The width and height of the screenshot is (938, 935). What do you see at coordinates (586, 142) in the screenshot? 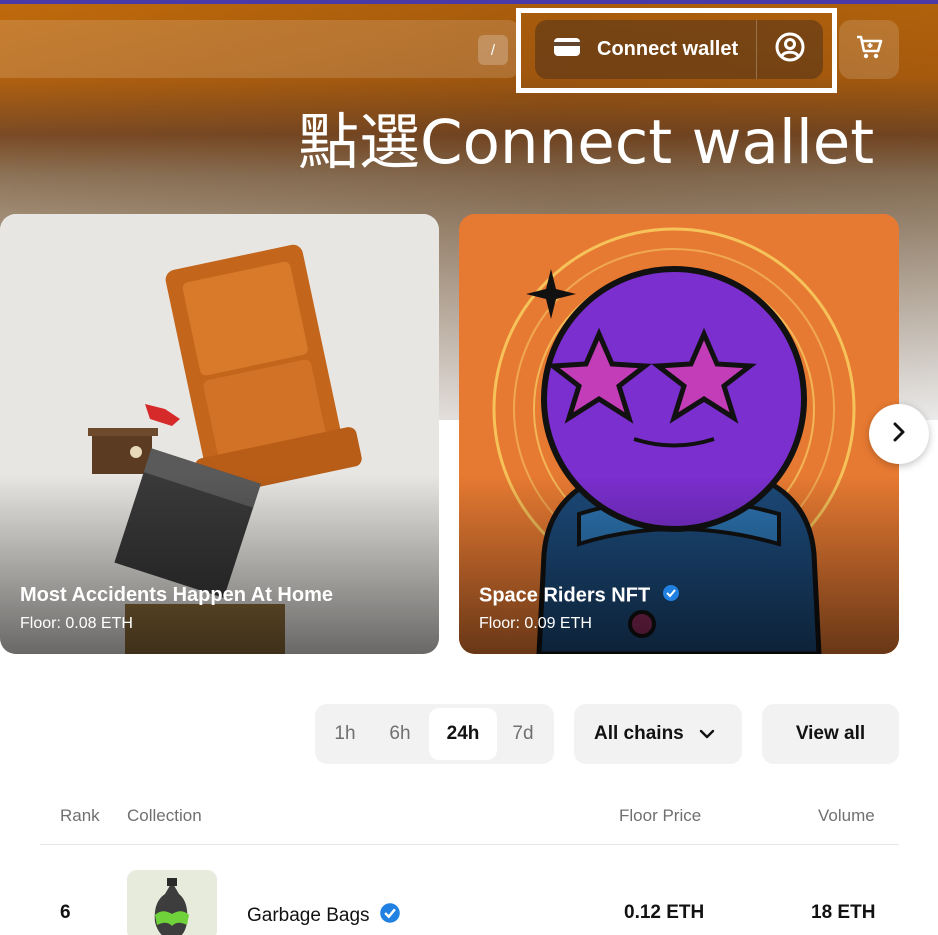
I see `instruction-text: 點選Connect wallet` at bounding box center [586, 142].